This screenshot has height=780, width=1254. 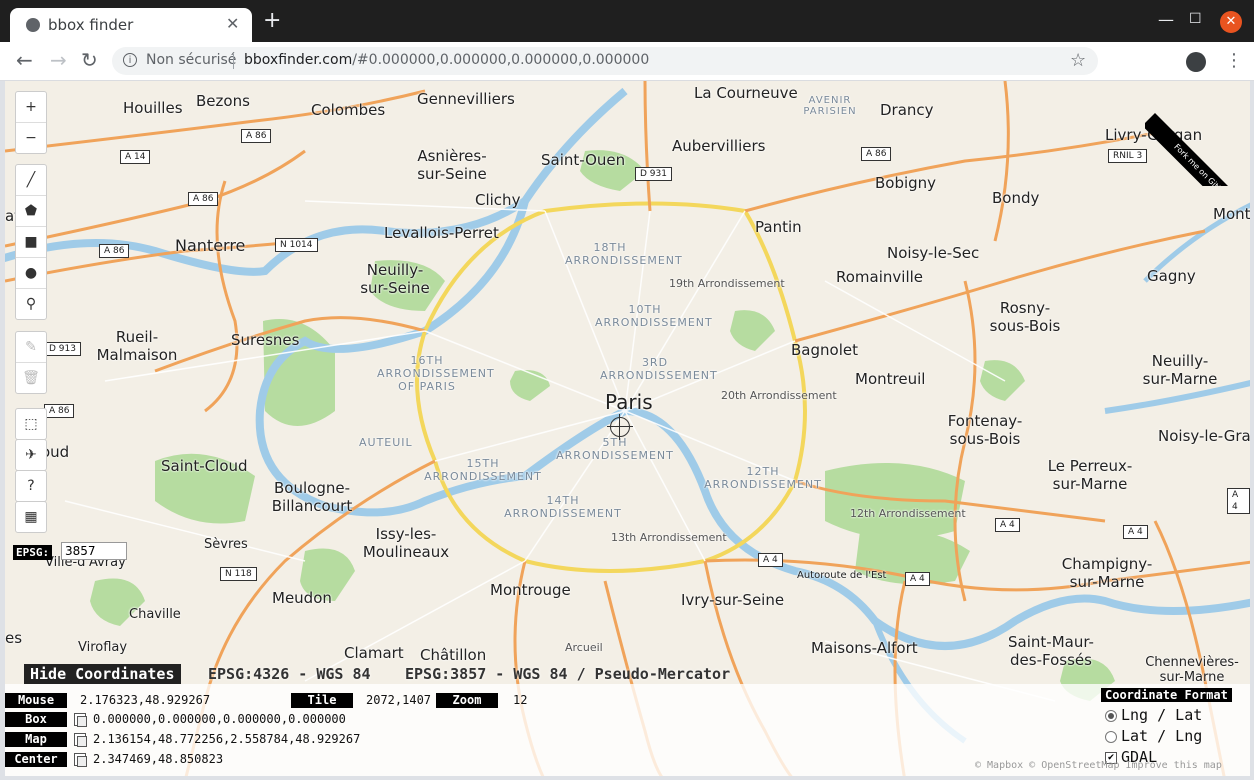 What do you see at coordinates (1025, 317) in the screenshot?
I see `place-label: Rosny-sous-Bois` at bounding box center [1025, 317].